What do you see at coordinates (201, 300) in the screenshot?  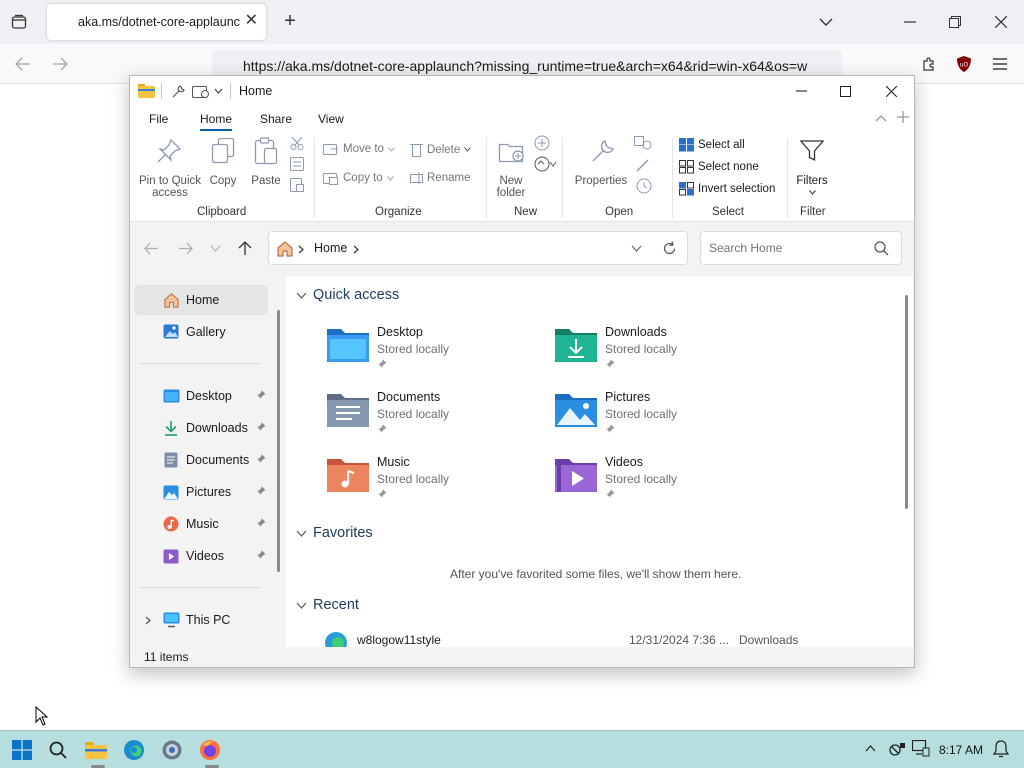 I see `sidebar-item-home: Home` at bounding box center [201, 300].